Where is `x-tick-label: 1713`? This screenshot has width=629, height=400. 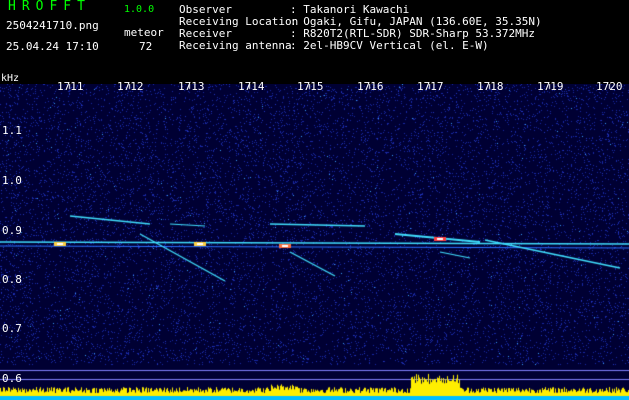 x-tick-label: 1713 is located at coordinates (191, 86).